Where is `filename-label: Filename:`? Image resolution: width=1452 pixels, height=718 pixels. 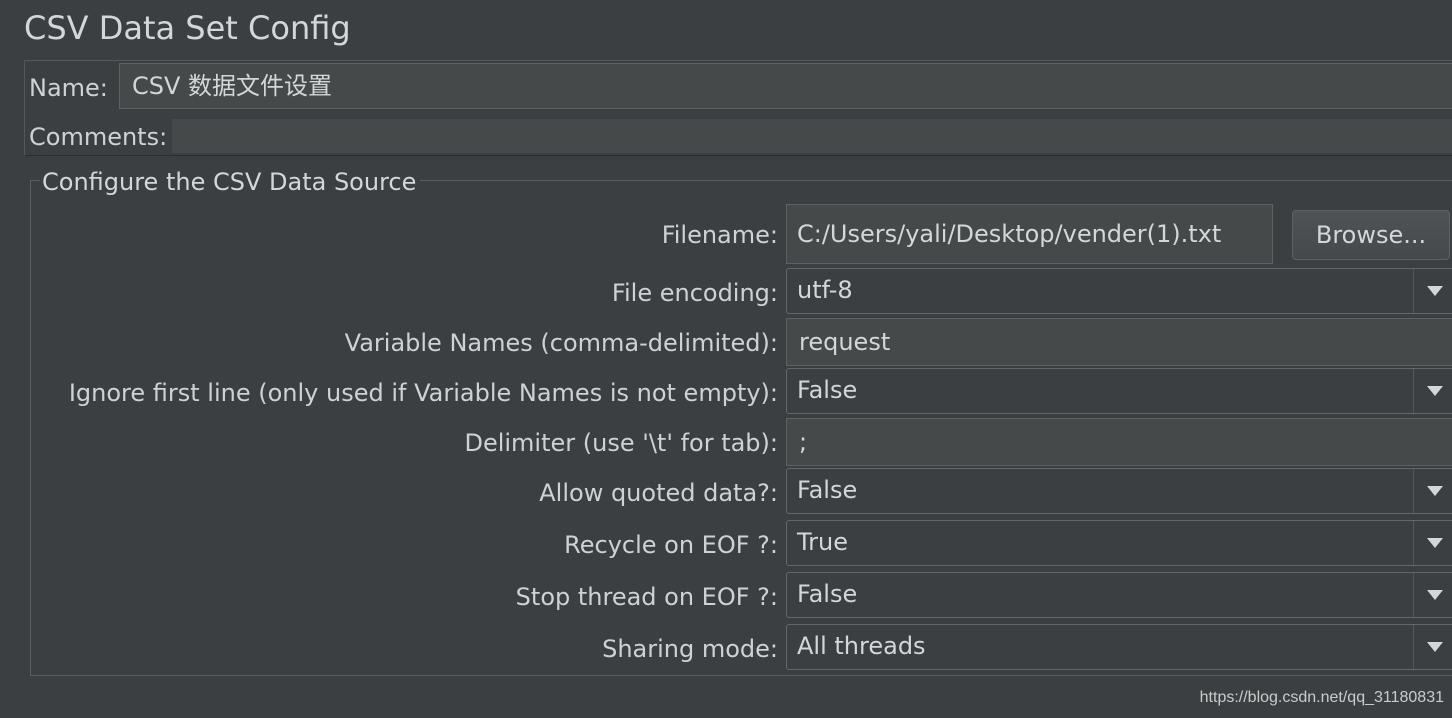 filename-label: Filename: is located at coordinates (719, 235).